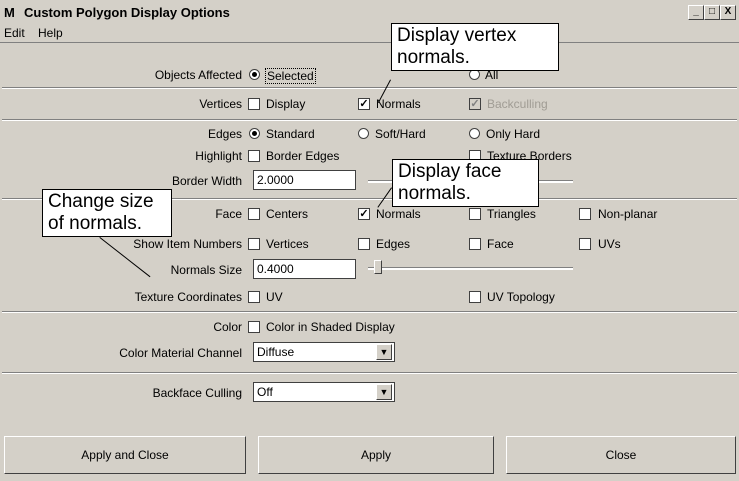 This screenshot has width=739, height=481. I want to click on close-window-button: X, so click(728, 12).